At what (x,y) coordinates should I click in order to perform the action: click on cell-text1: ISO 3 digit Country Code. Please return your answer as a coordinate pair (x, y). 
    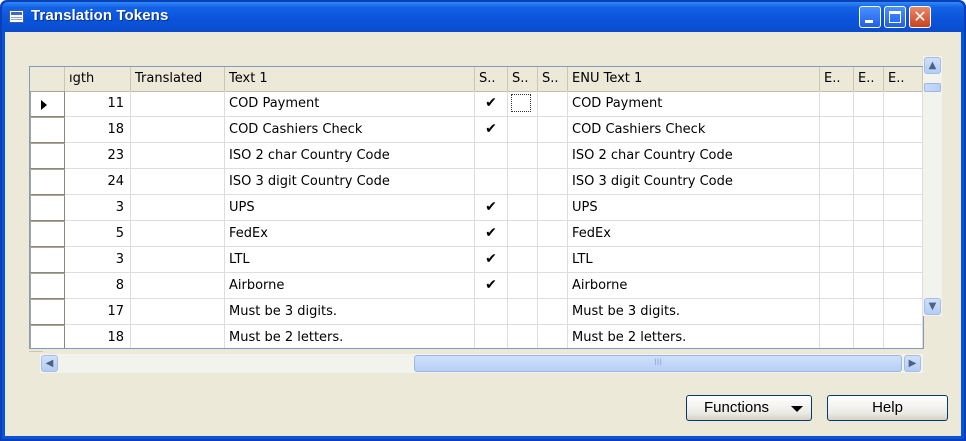
    Looking at the image, I should click on (350, 182).